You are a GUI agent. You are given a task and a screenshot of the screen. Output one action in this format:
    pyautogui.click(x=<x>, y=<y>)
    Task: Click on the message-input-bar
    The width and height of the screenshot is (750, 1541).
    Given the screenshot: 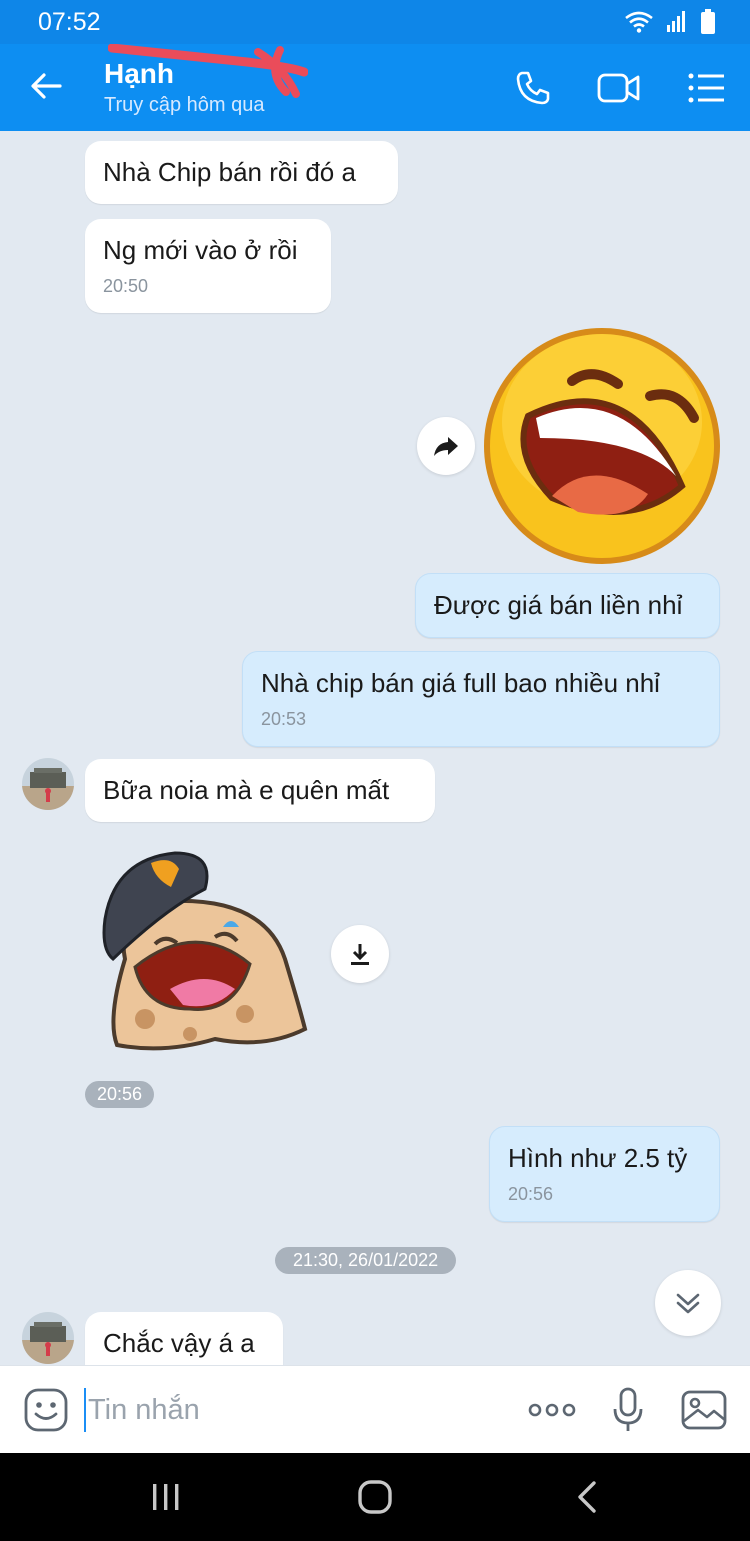 What is the action you would take?
    pyautogui.click(x=375, y=1409)
    